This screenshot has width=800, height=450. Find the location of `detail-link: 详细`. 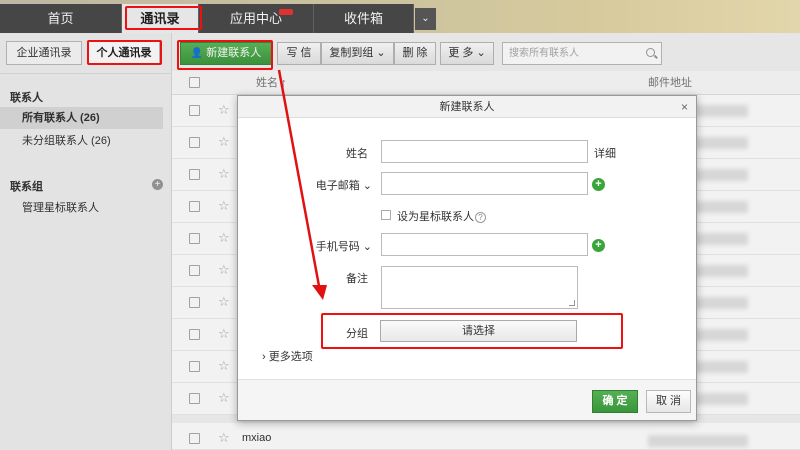

detail-link: 详细 is located at coordinates (605, 153).